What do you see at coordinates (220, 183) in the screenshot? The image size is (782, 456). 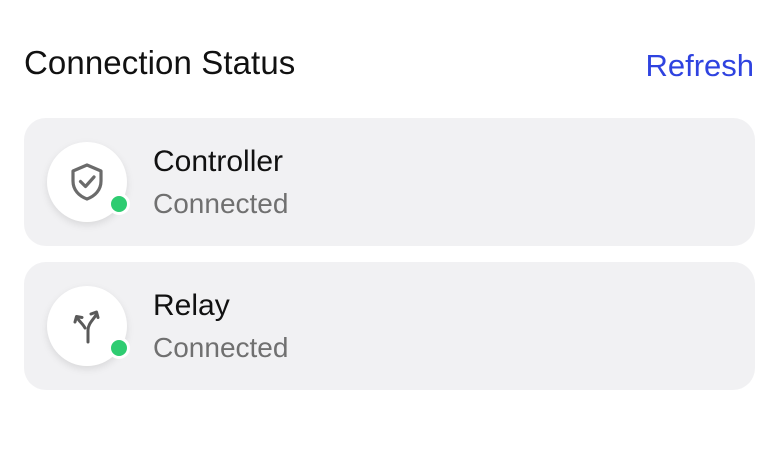 I see `connection-text: Controller Connected` at bounding box center [220, 183].